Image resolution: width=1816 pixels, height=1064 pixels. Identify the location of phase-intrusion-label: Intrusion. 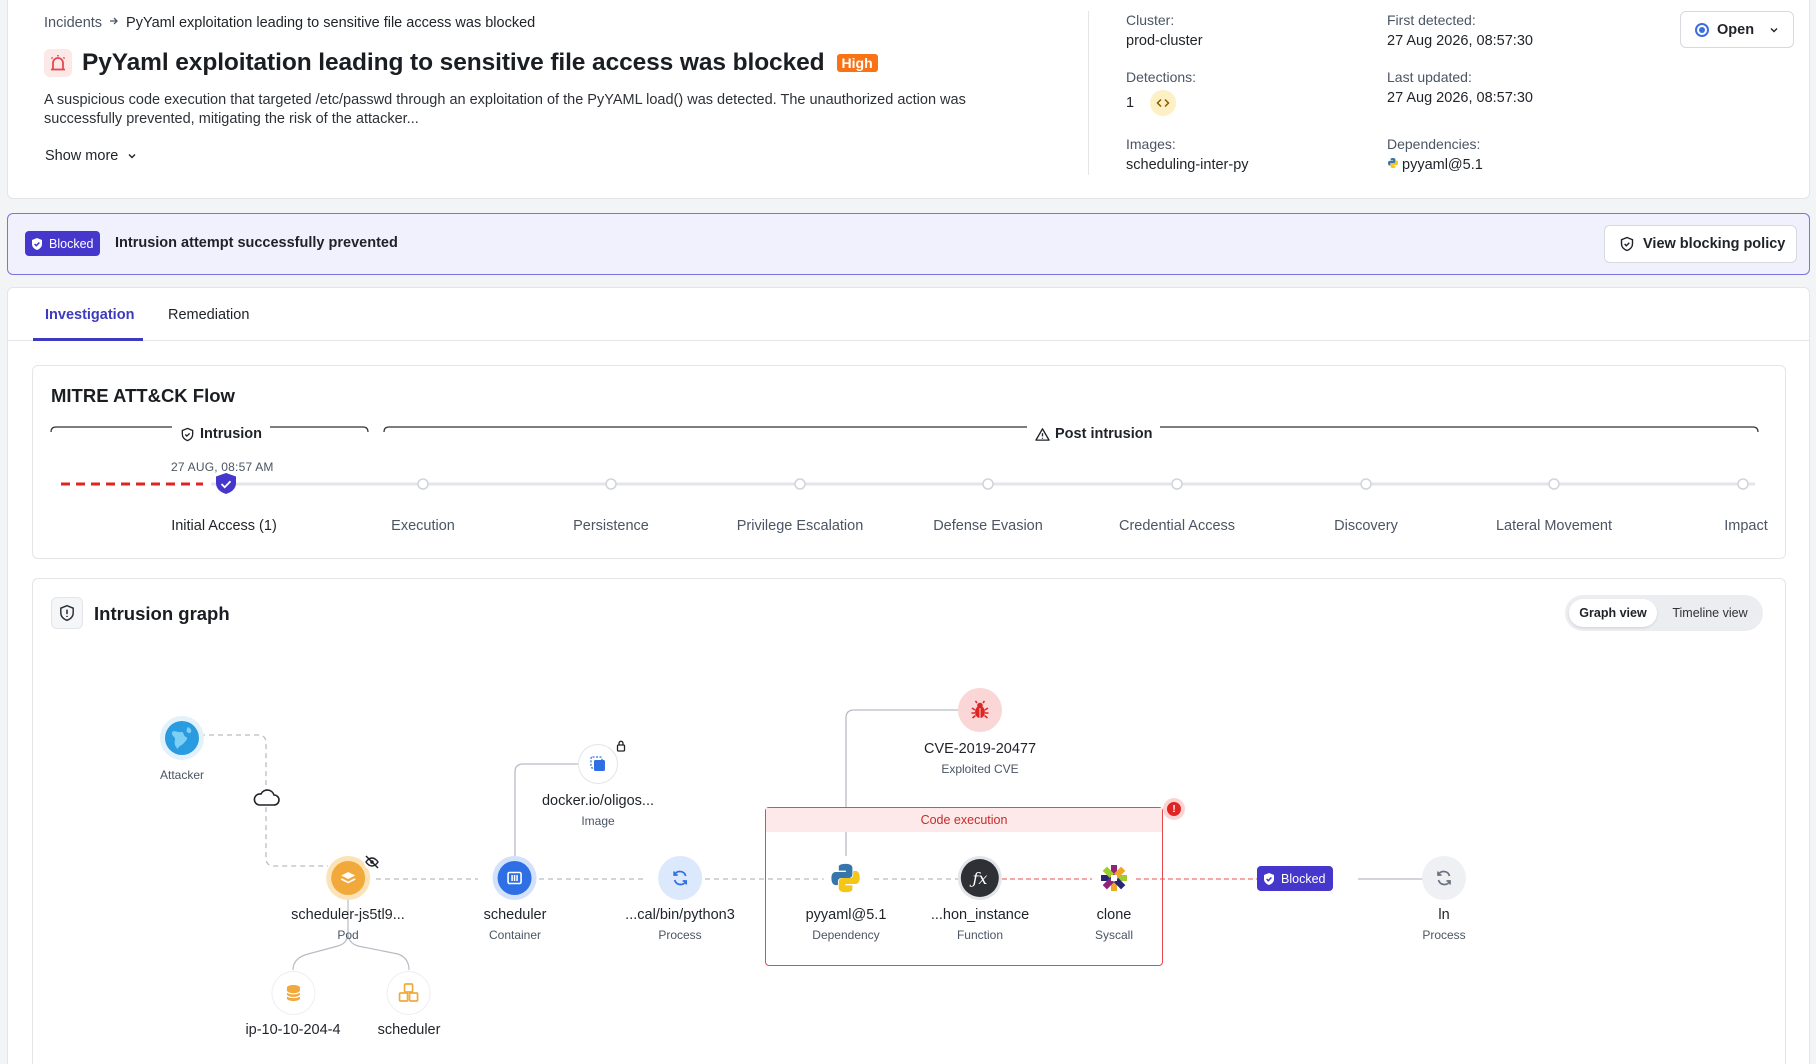
(231, 434).